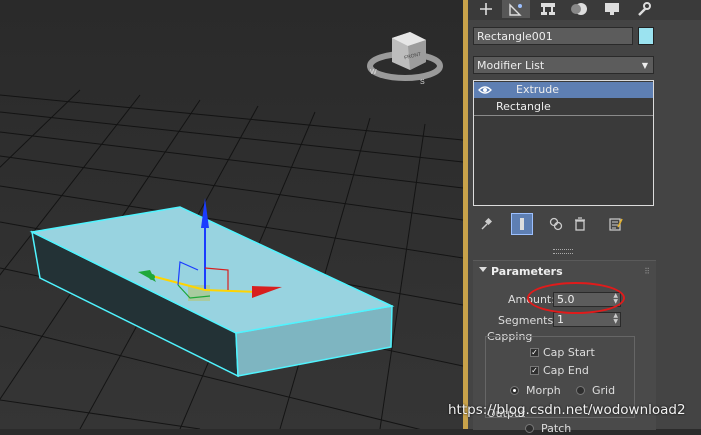  I want to click on spinner-arrows-icon: ▲ ▼, so click(615, 319).